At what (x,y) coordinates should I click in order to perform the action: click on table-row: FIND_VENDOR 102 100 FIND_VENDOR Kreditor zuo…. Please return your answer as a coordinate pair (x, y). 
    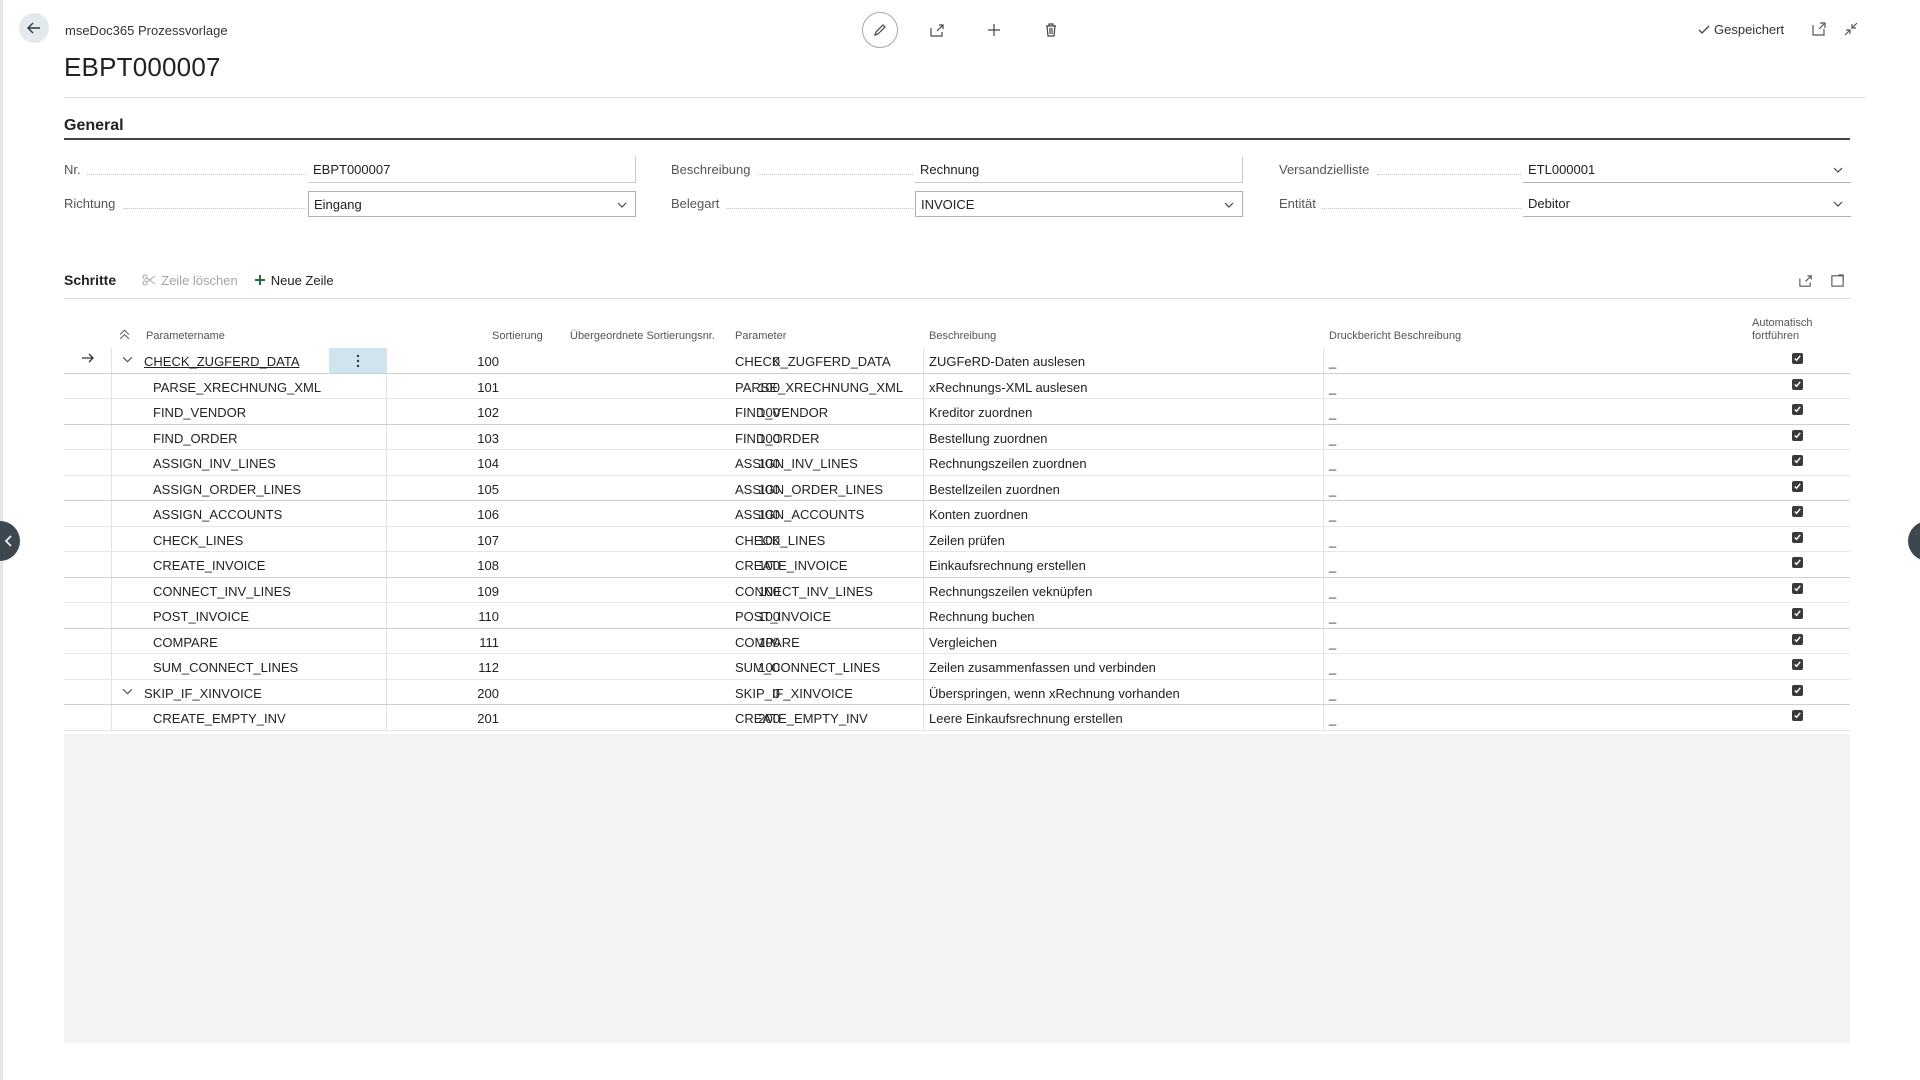
    Looking at the image, I should click on (957, 412).